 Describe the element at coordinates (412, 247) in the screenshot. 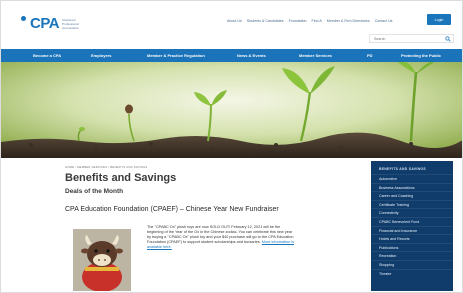

I see `sidebar-item-publications: Publications` at that location.